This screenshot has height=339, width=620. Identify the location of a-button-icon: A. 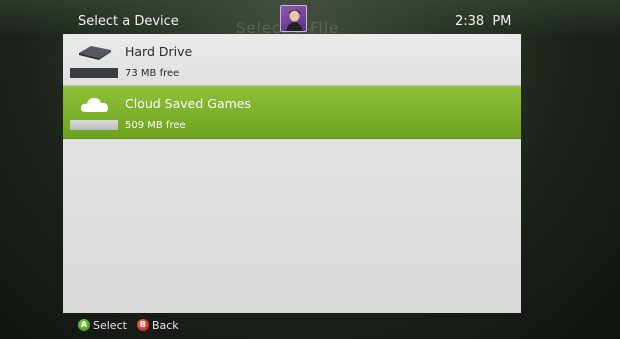
(84, 325).